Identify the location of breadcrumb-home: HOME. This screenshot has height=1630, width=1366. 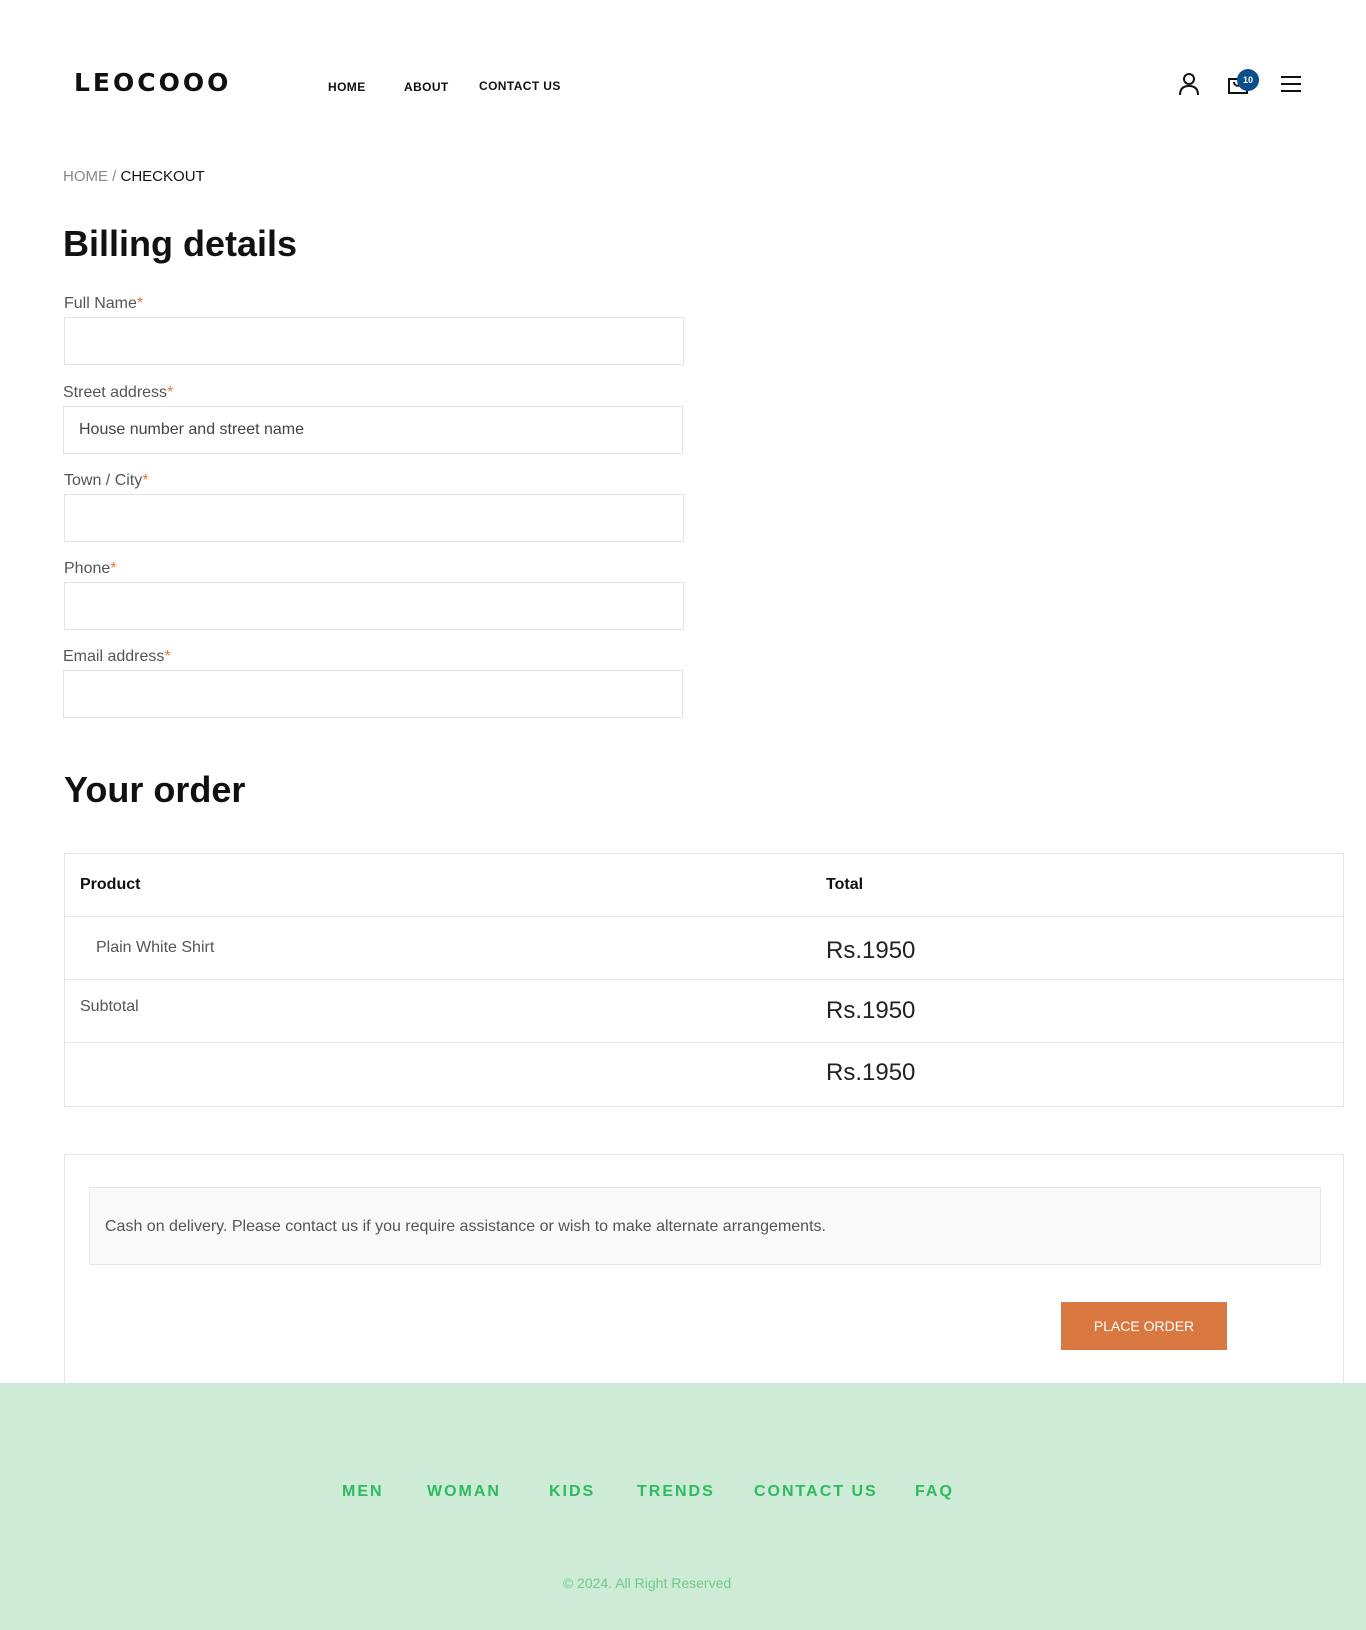
(85, 176).